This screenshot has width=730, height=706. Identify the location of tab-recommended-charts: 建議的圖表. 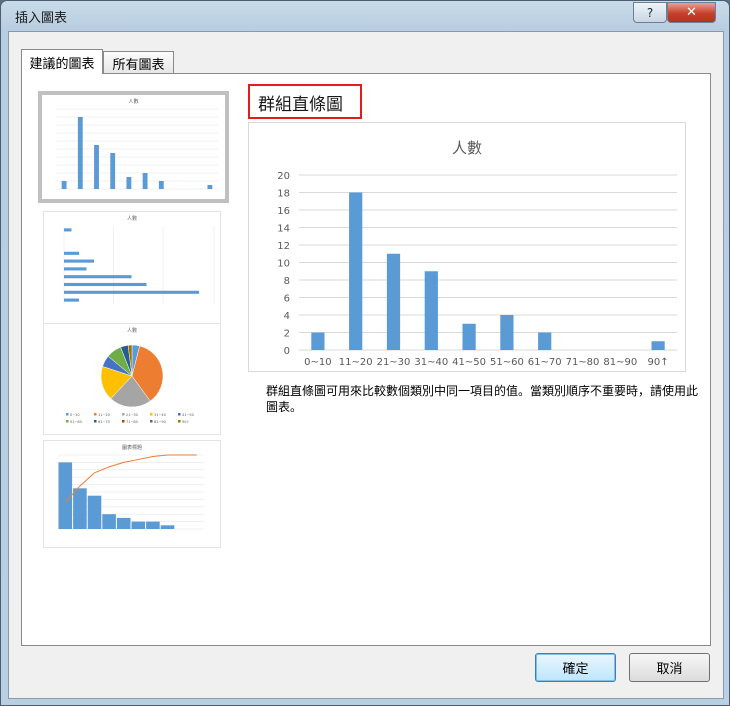
(62, 61).